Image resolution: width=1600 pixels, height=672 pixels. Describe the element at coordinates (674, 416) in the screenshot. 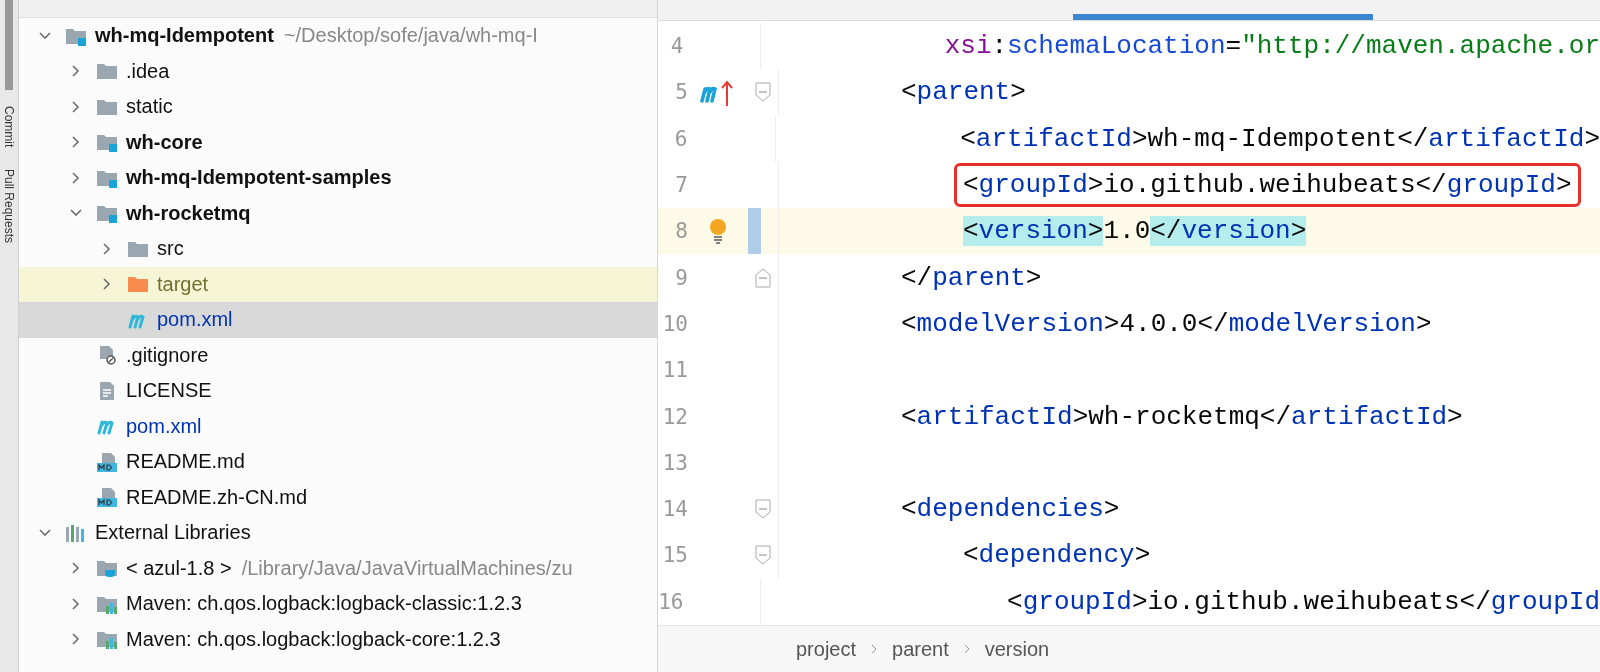

I see `line-number: 12` at that location.